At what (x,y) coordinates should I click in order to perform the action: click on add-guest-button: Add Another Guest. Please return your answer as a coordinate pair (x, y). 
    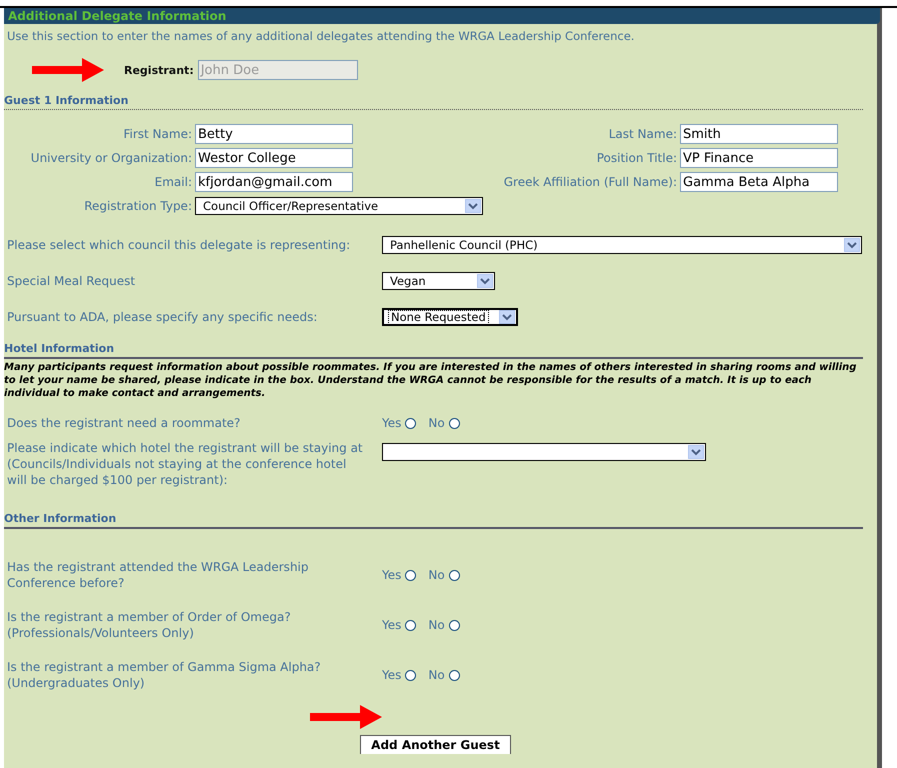
    Looking at the image, I should click on (435, 744).